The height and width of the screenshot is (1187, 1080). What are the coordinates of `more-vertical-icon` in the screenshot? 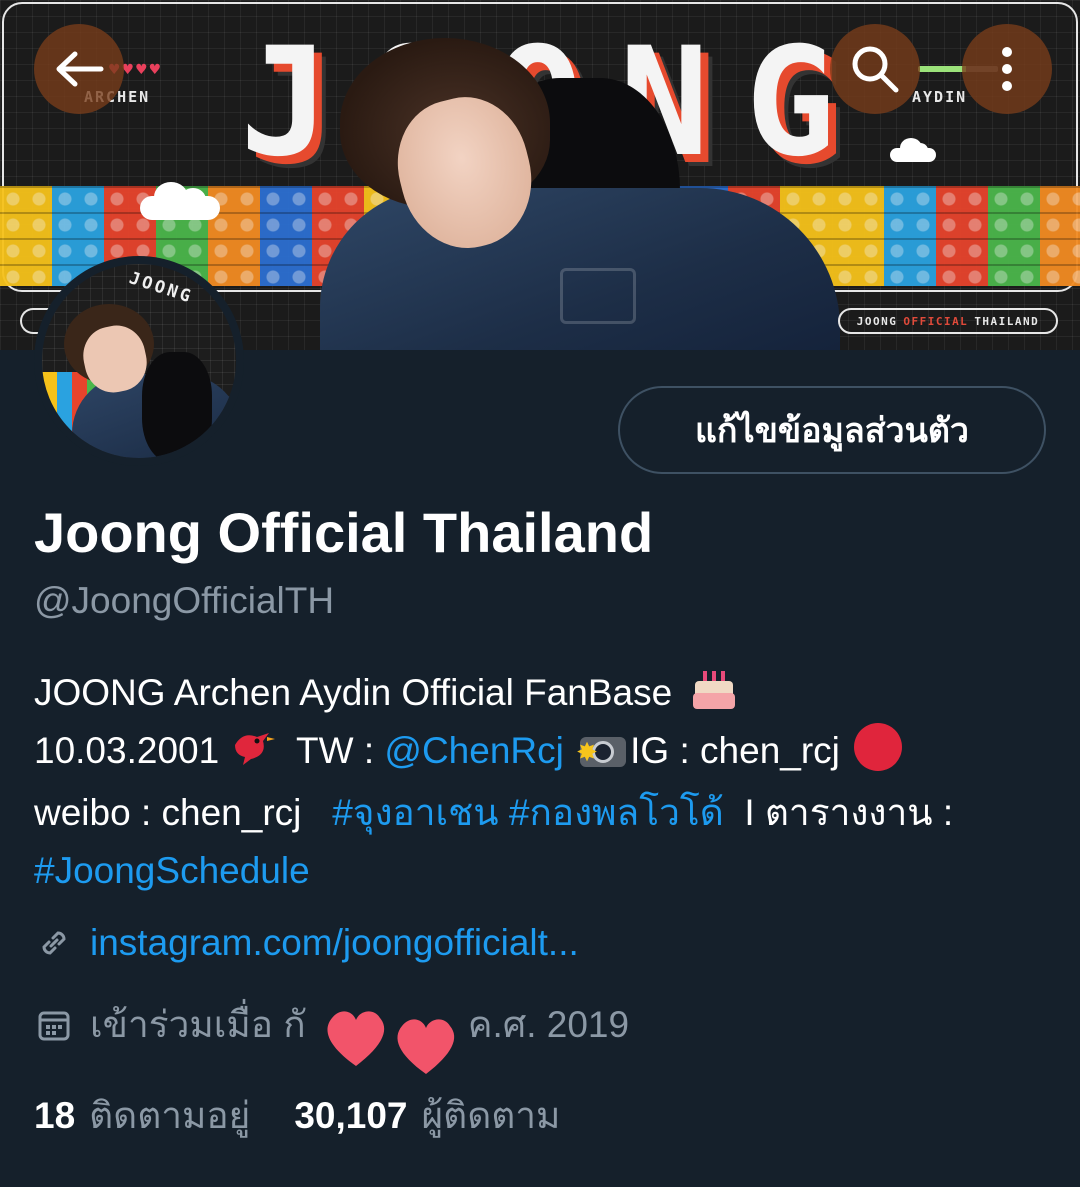 It's located at (1007, 69).